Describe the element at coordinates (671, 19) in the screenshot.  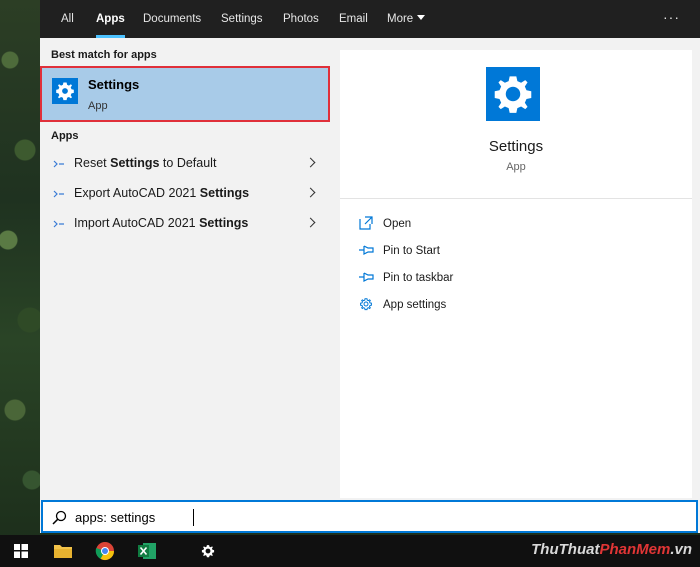
I see `ellipsis-icon: ···` at that location.